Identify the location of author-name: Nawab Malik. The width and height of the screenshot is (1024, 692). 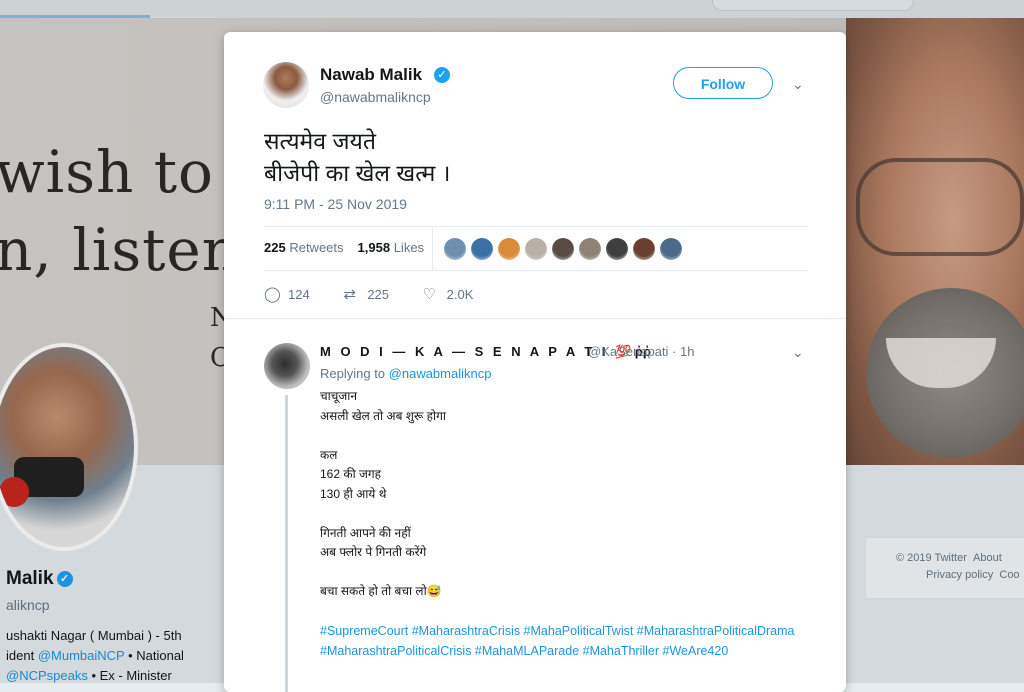
(371, 75).